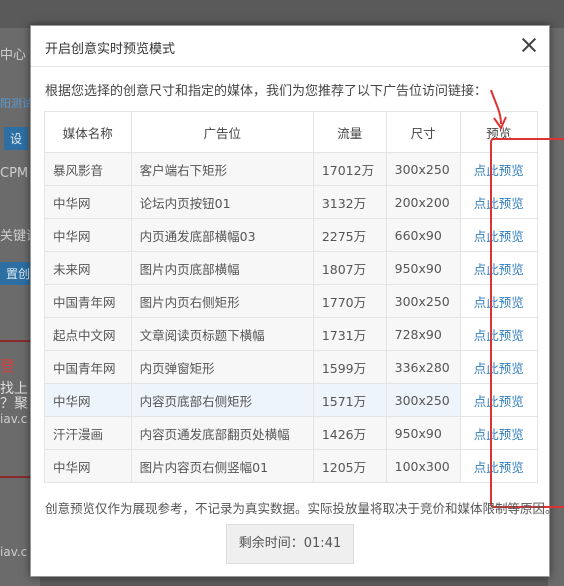 This screenshot has width=564, height=586. Describe the element at coordinates (16, 138) in the screenshot. I see `background-button: 设` at that location.